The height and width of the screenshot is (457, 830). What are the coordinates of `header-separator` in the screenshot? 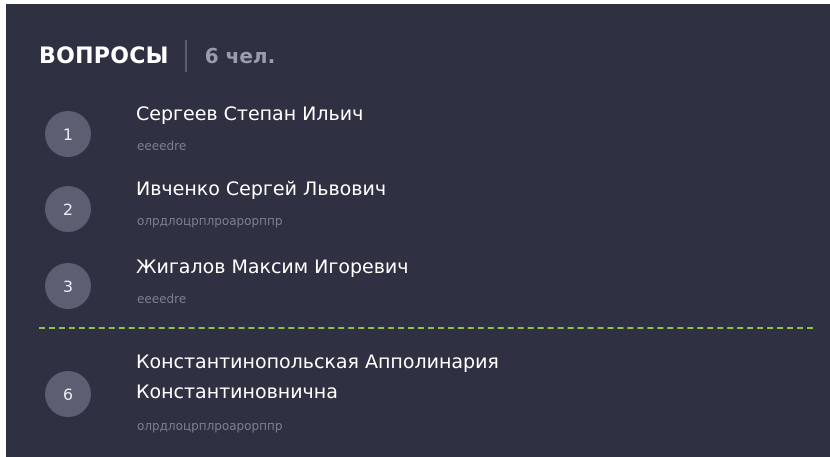 It's located at (185, 56).